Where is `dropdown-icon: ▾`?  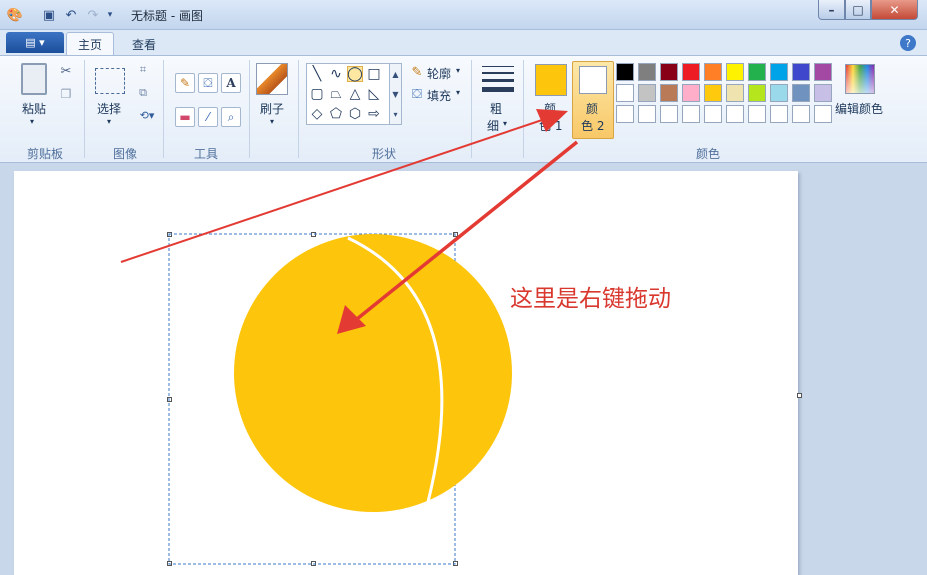
dropdown-icon: ▾ is located at coordinates (110, 15).